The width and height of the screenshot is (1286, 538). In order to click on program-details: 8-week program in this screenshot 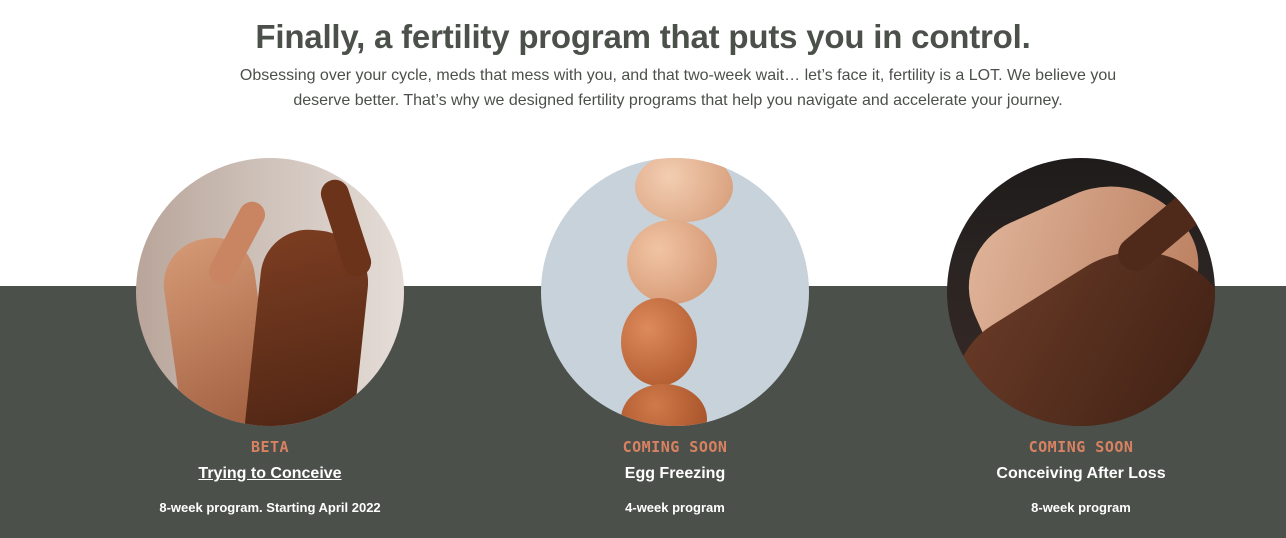, I will do `click(1081, 507)`.